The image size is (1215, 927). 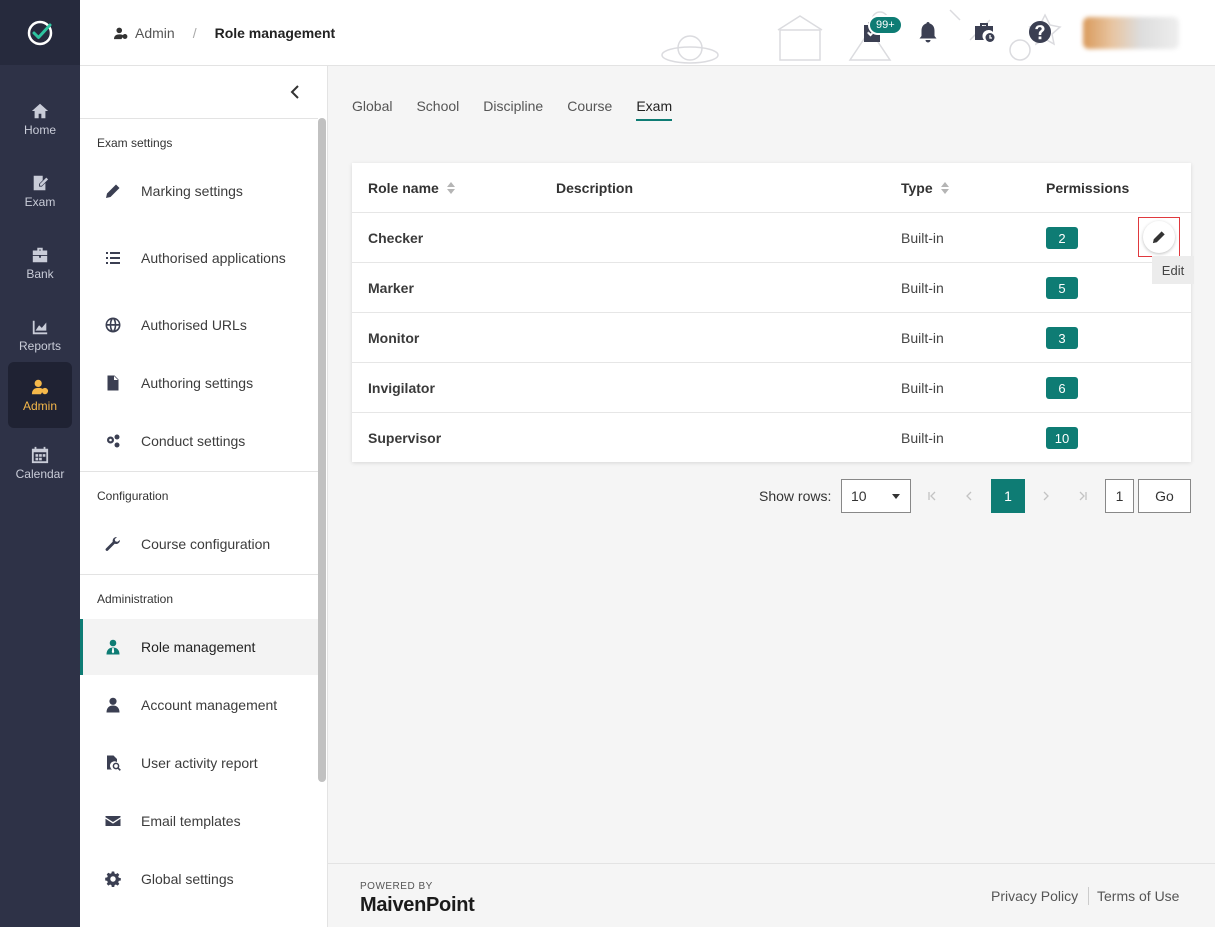 I want to click on app-logo, so click(x=40, y=32).